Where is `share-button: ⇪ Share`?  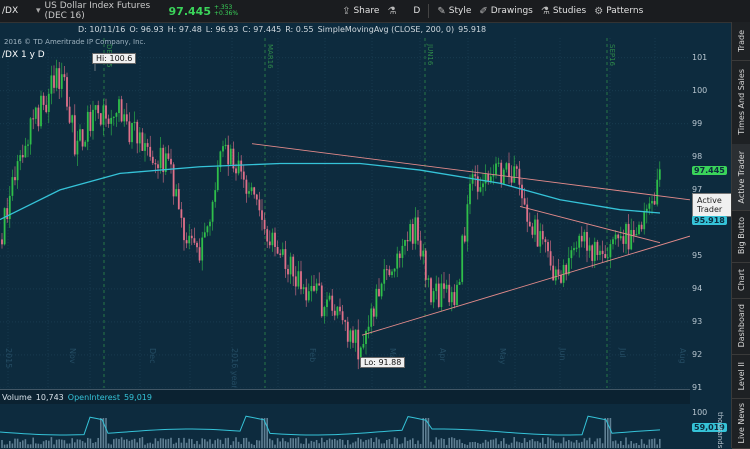 share-button: ⇪ Share is located at coordinates (360, 11).